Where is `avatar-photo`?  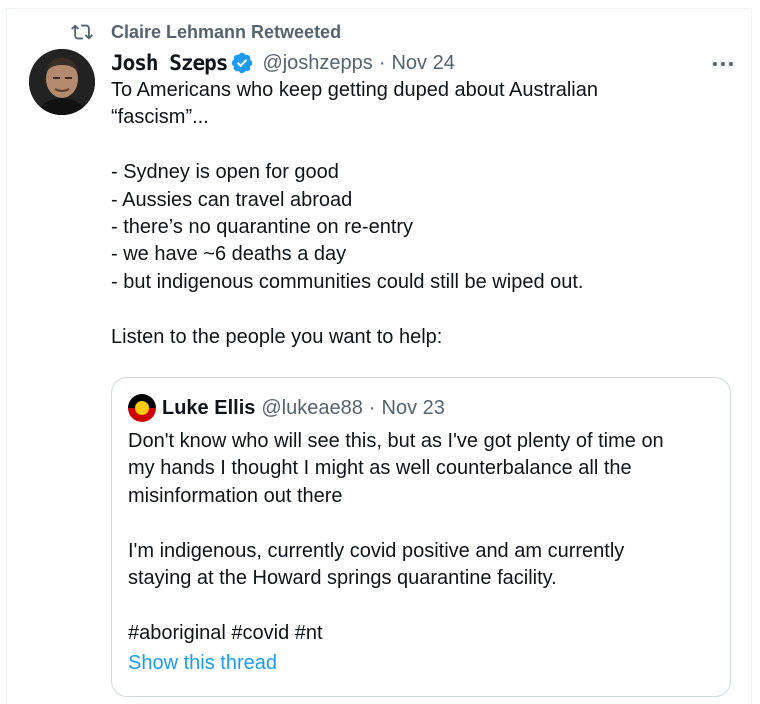 avatar-photo is located at coordinates (62, 82).